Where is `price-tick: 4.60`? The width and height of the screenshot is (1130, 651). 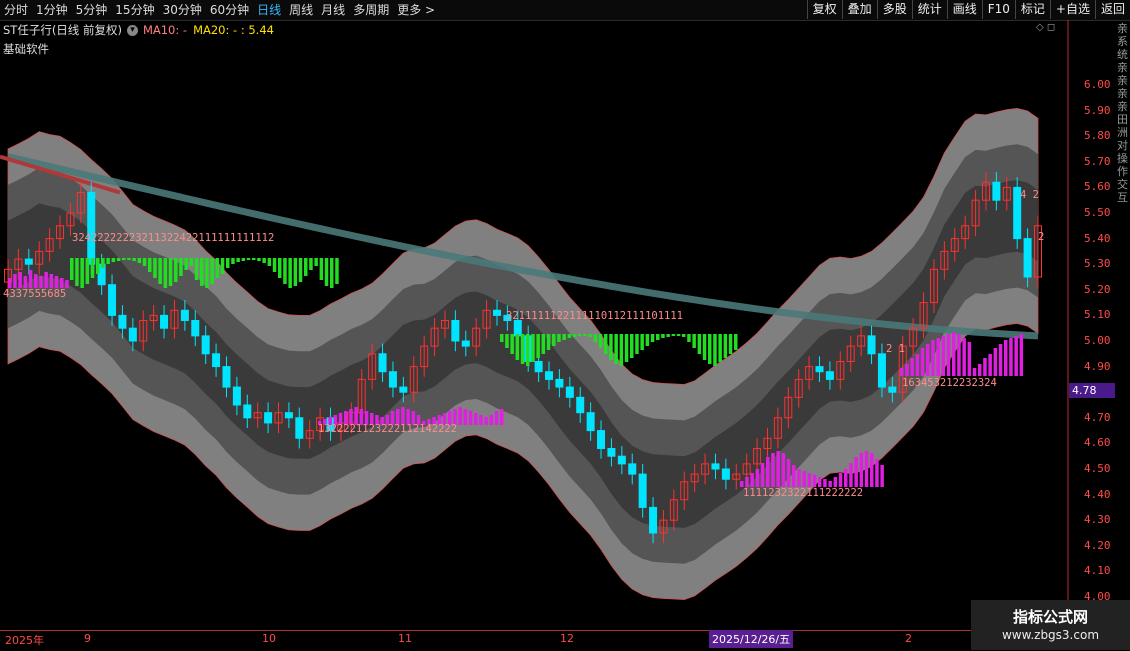 price-tick: 4.60 is located at coordinates (1097, 443).